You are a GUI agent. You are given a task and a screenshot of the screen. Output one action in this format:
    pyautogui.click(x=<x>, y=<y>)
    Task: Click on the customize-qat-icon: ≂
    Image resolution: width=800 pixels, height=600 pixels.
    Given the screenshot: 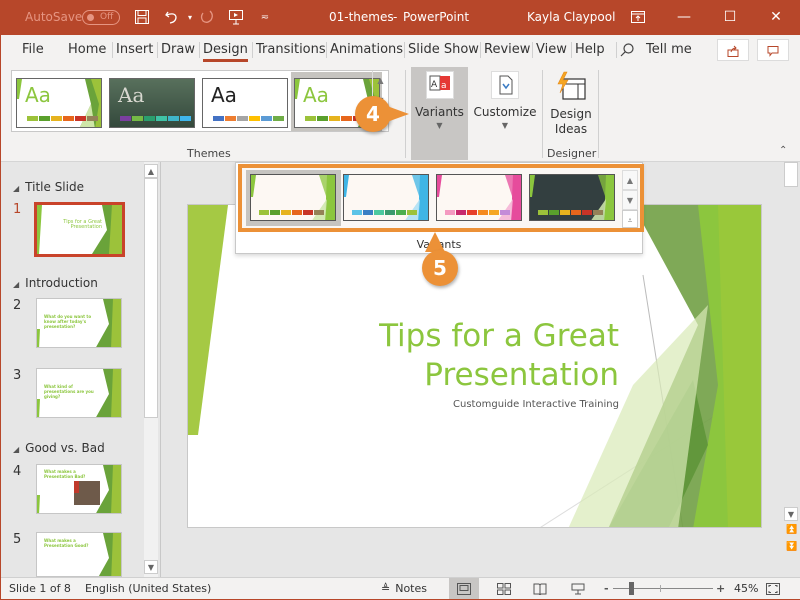 What is the action you would take?
    pyautogui.click(x=265, y=18)
    